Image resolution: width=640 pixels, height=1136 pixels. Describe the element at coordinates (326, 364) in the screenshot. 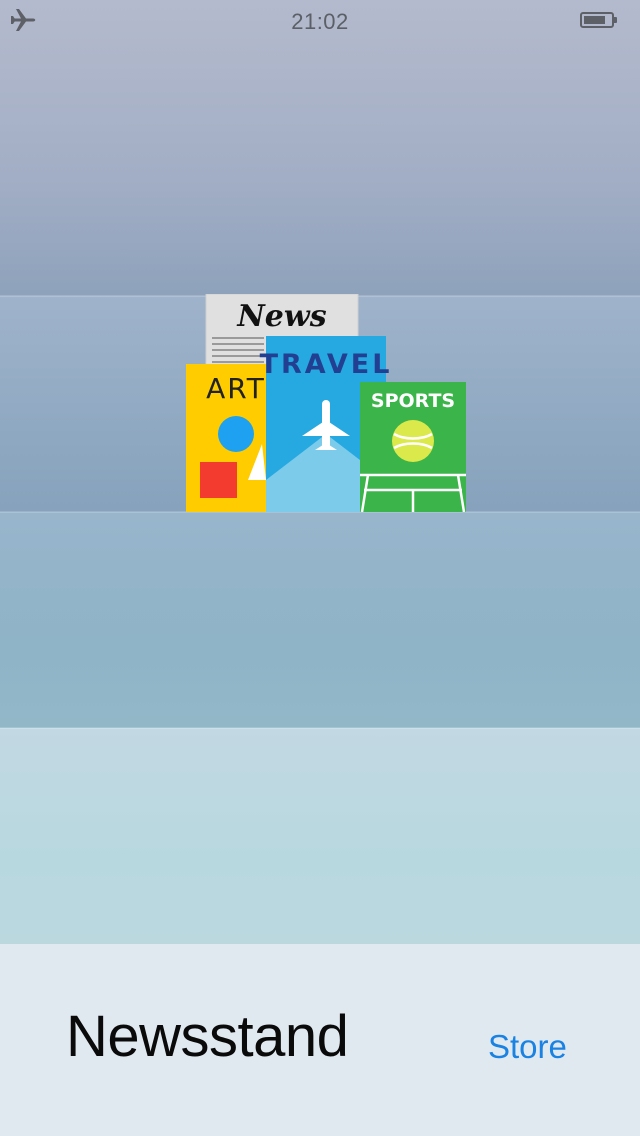

I see `travel-label: TRAVEL` at that location.